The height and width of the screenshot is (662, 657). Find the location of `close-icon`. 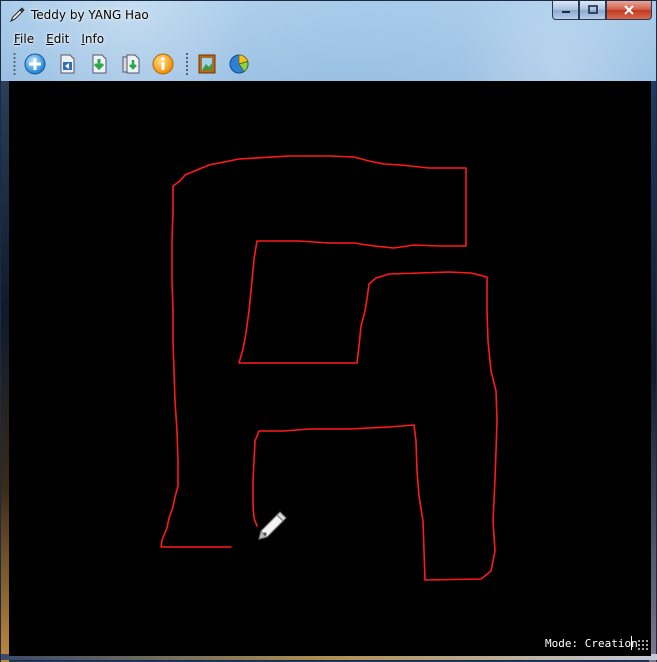

close-icon is located at coordinates (629, 10).